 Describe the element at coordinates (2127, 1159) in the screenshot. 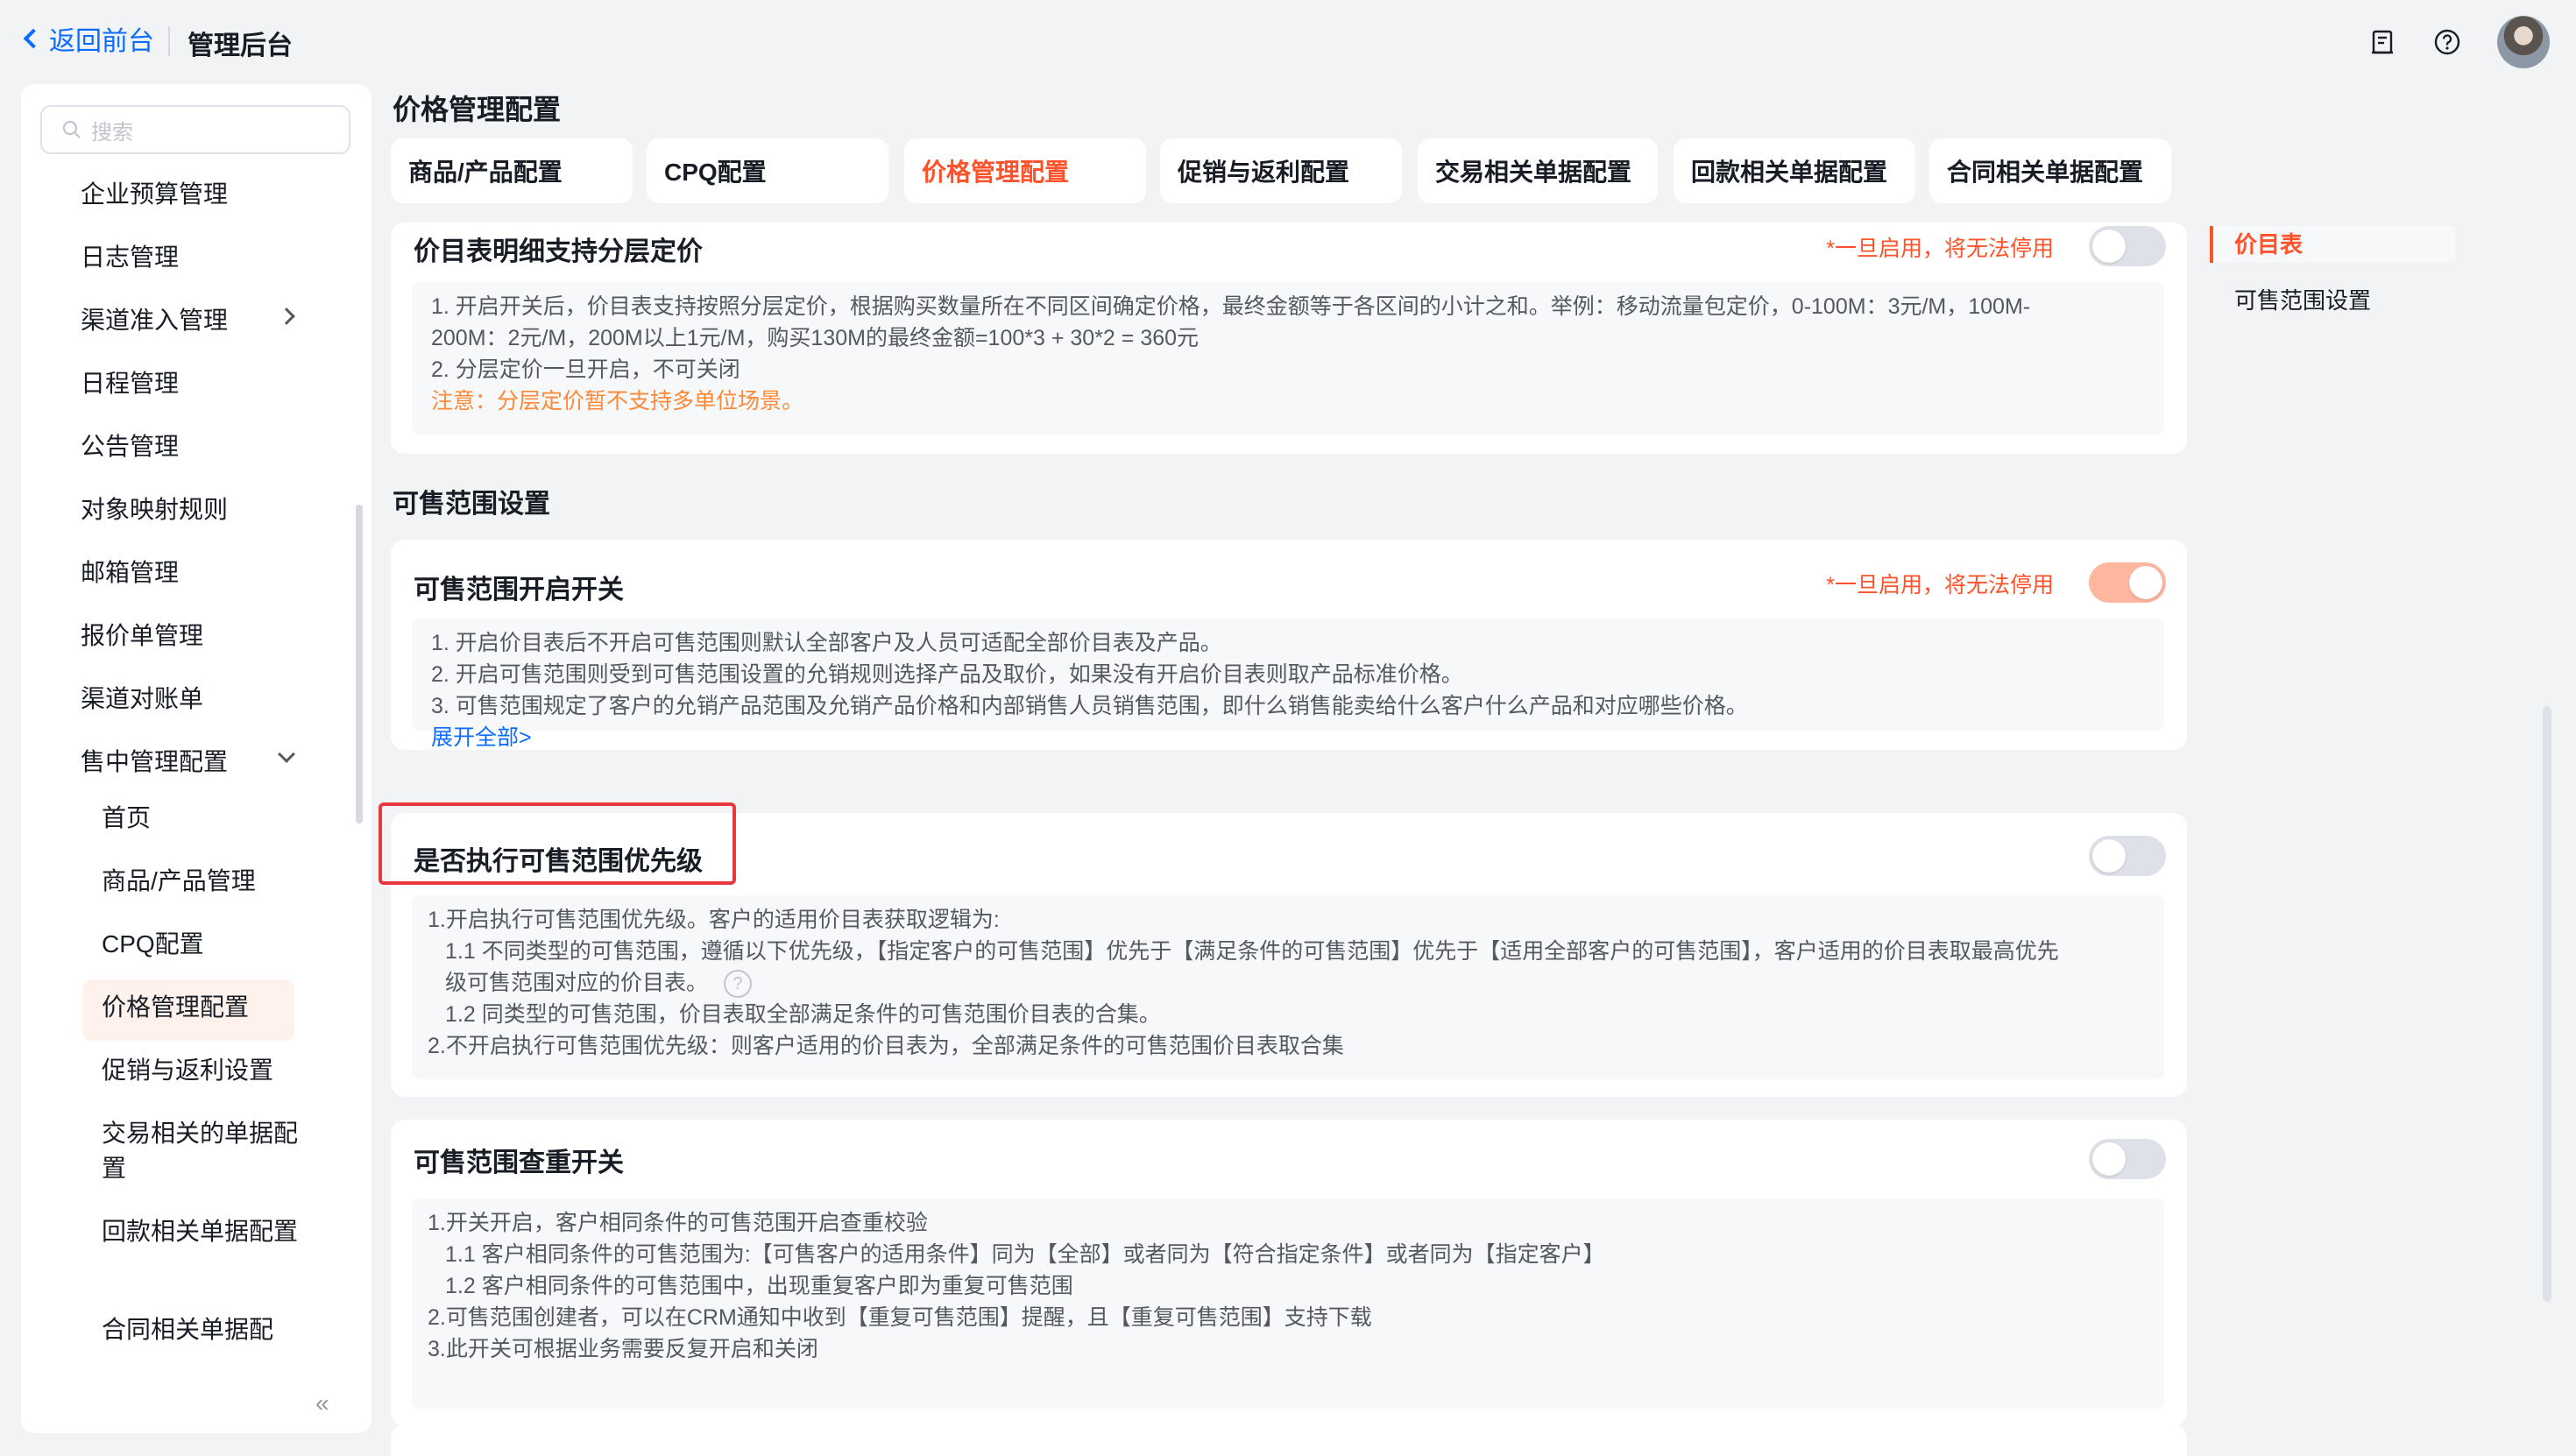

I see `saleable-dedupe-toggle` at that location.